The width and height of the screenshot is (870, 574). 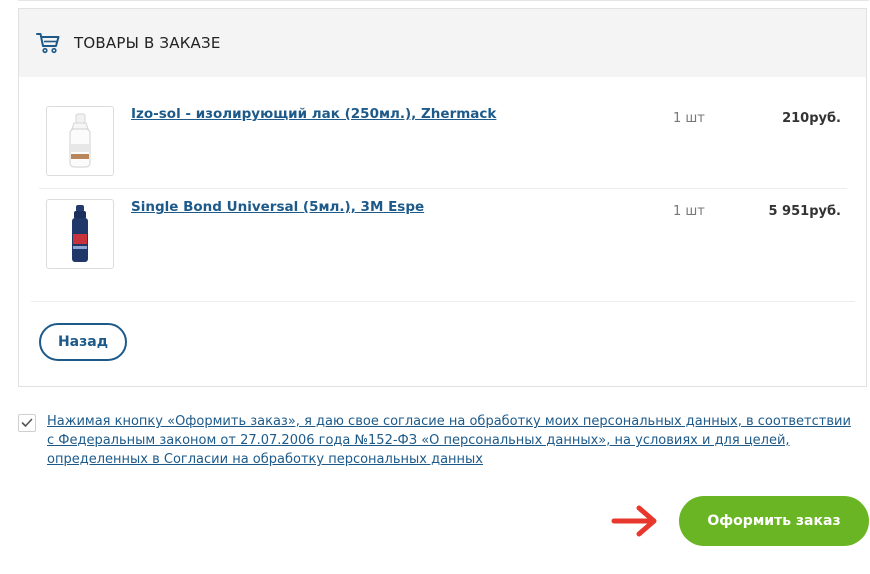 What do you see at coordinates (48, 43) in the screenshot?
I see `cart-icon` at bounding box center [48, 43].